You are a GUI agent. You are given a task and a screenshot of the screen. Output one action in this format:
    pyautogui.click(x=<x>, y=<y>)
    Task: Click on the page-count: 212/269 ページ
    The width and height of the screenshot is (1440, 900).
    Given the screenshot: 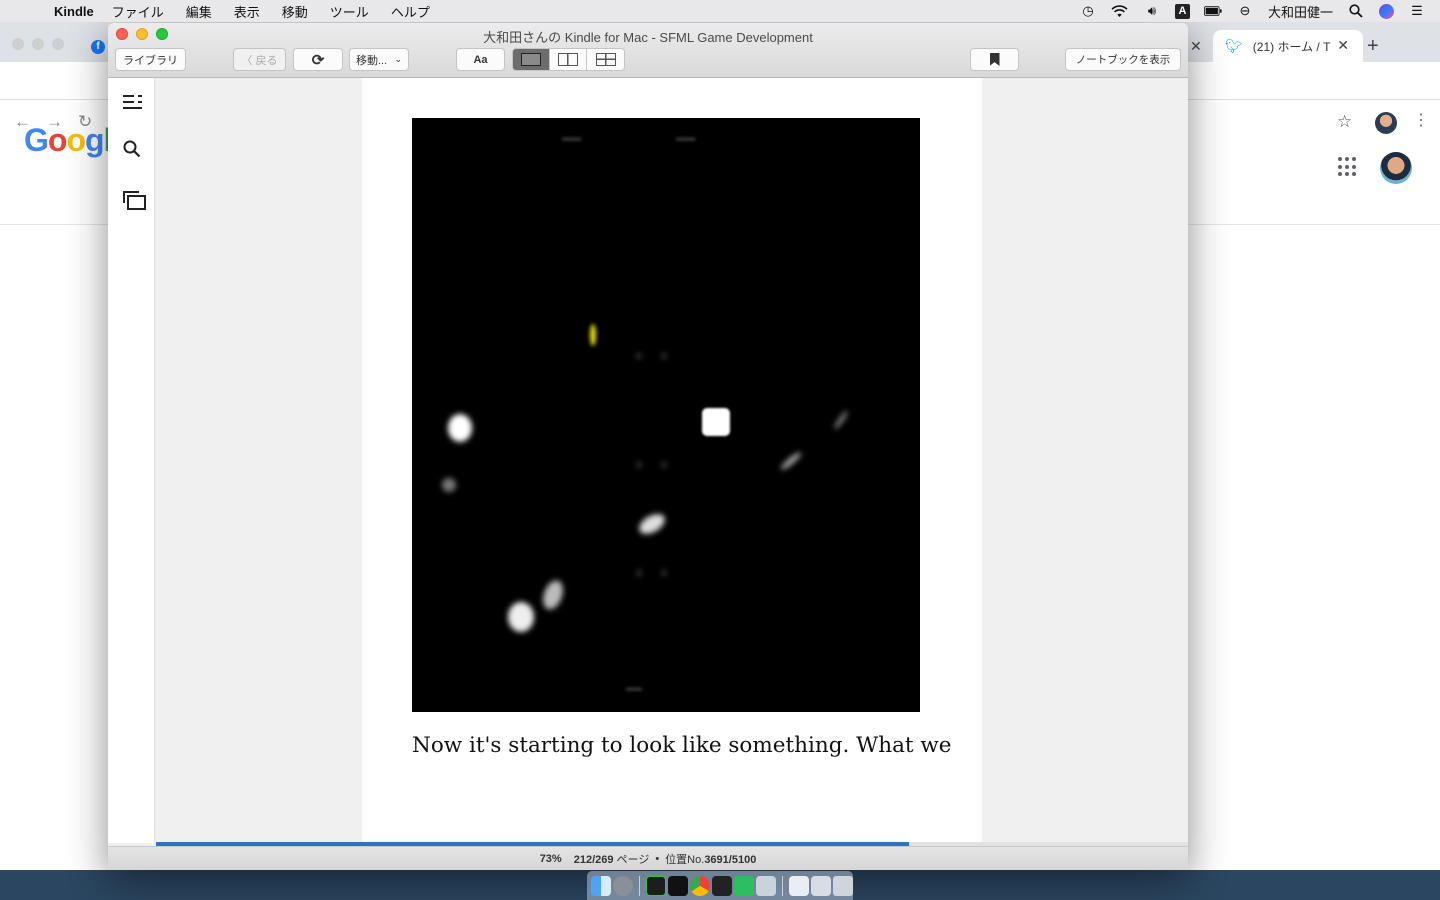 What is the action you would take?
    pyautogui.click(x=611, y=859)
    